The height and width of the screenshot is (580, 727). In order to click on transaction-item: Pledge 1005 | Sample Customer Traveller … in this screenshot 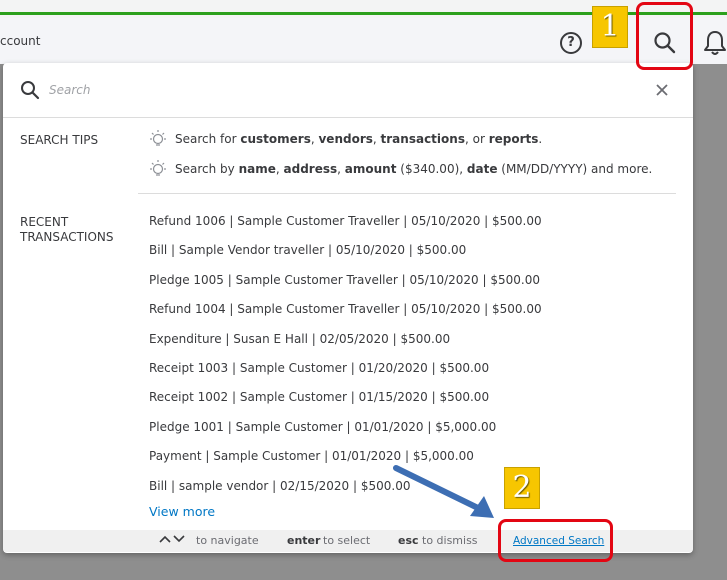, I will do `click(345, 280)`.